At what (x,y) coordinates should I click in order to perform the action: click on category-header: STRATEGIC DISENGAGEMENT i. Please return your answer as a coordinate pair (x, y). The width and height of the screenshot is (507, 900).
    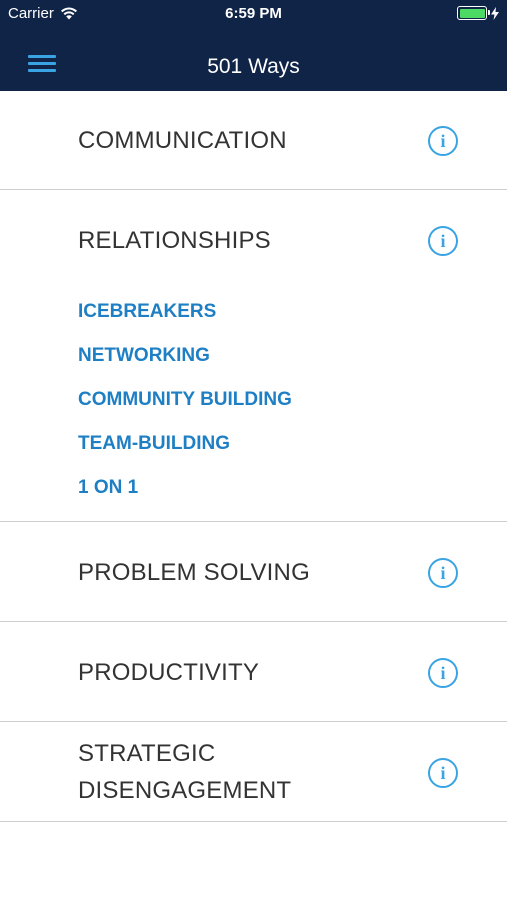
    Looking at the image, I should click on (253, 772).